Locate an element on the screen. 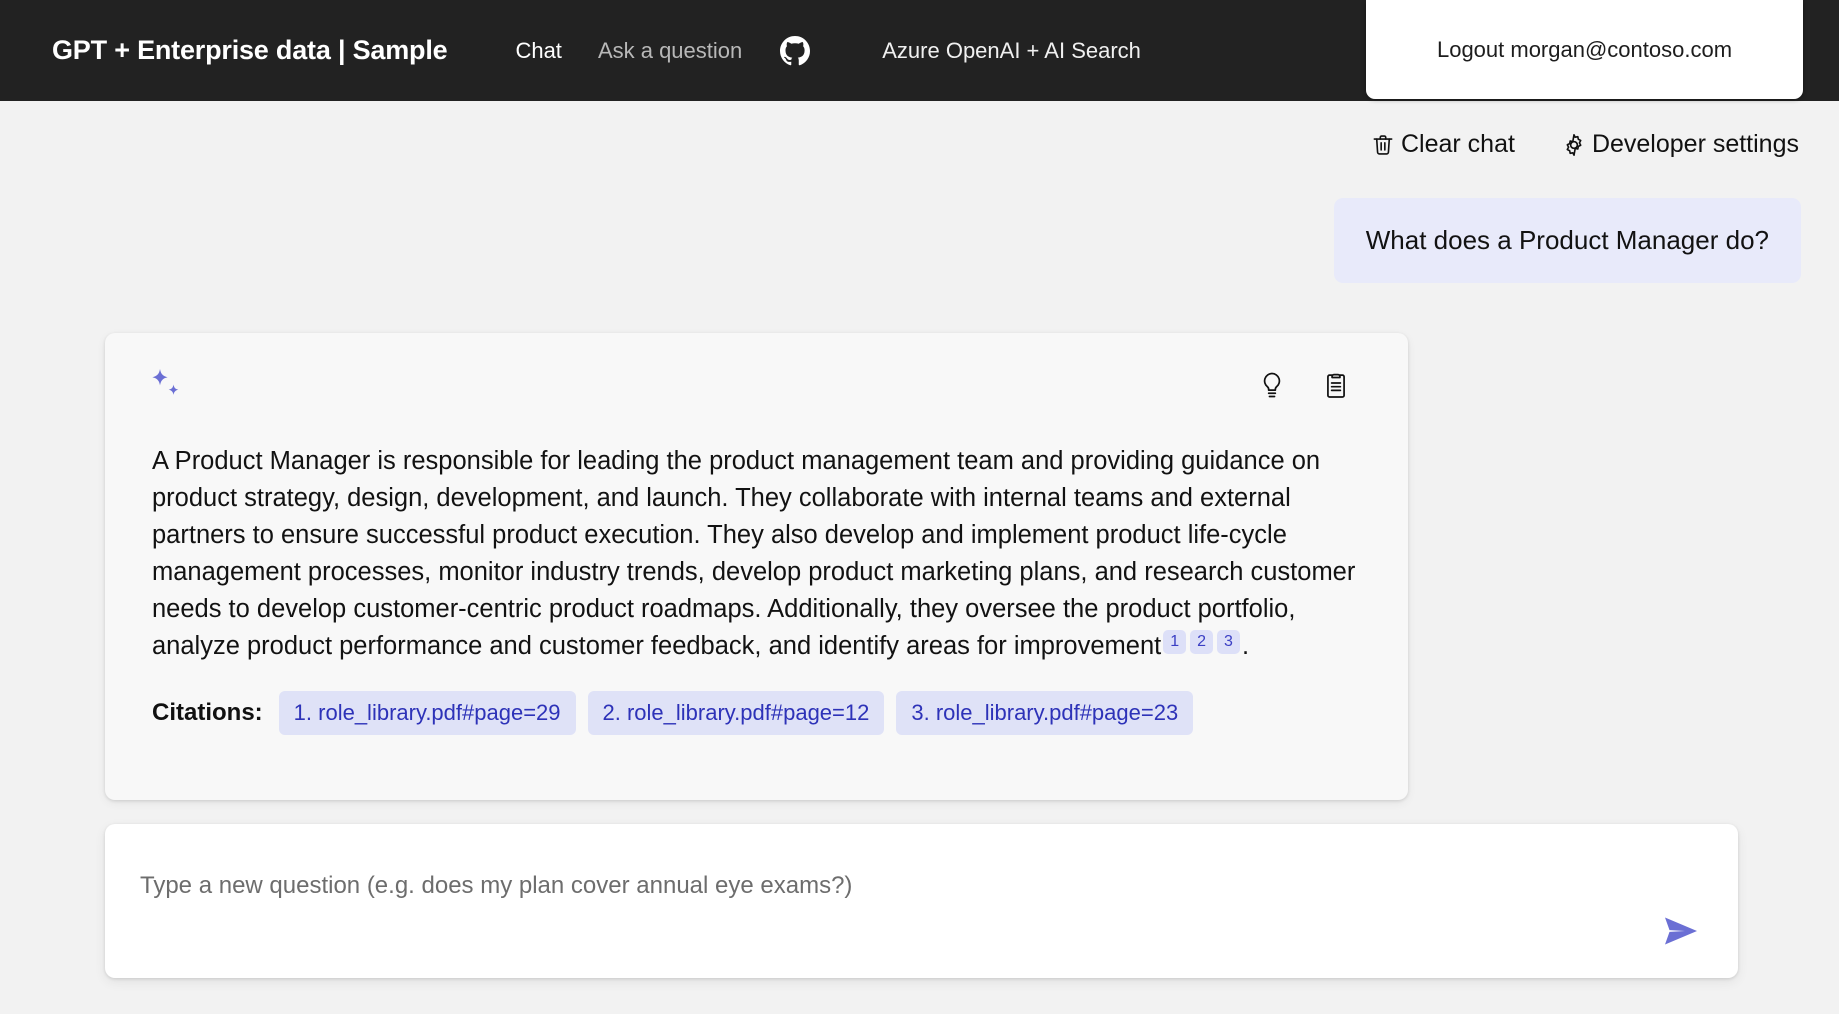  thought-process-button is located at coordinates (1272, 387).